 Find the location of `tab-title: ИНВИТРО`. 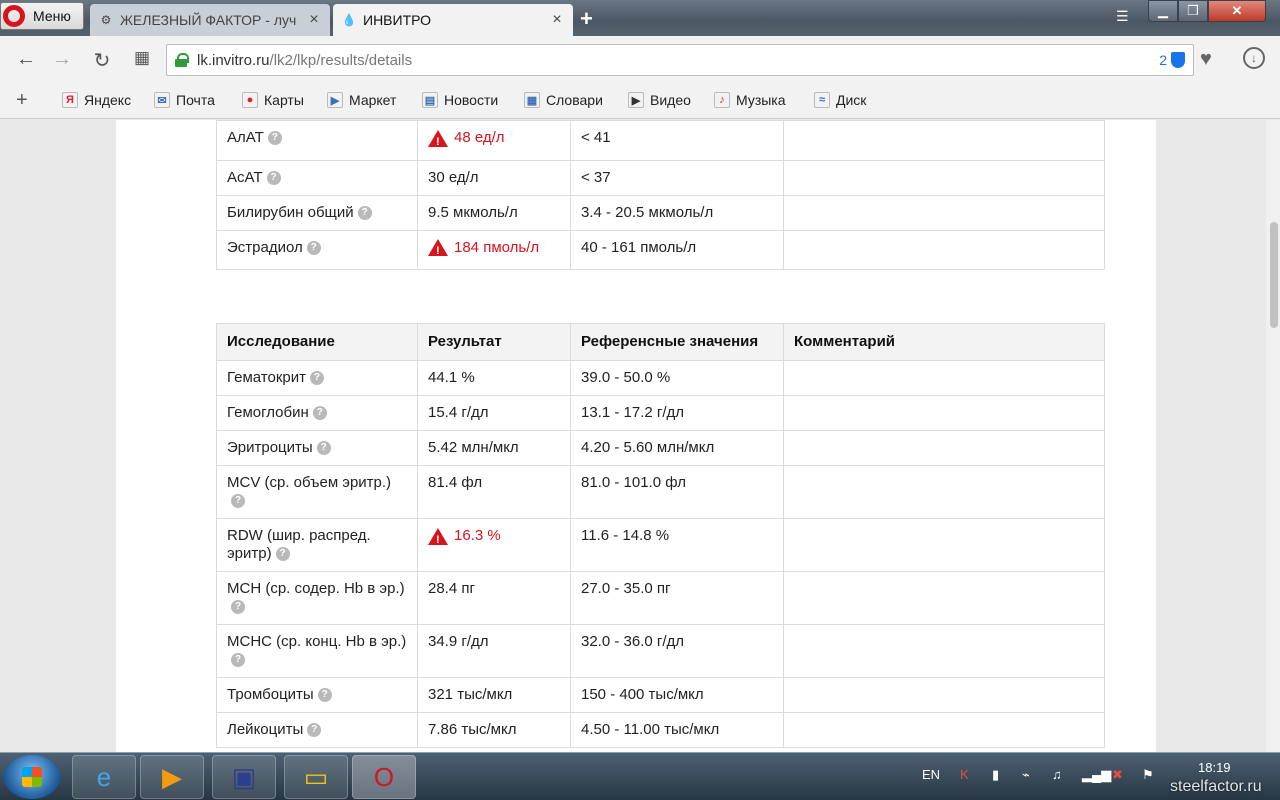

tab-title: ИНВИТРО is located at coordinates (397, 20).